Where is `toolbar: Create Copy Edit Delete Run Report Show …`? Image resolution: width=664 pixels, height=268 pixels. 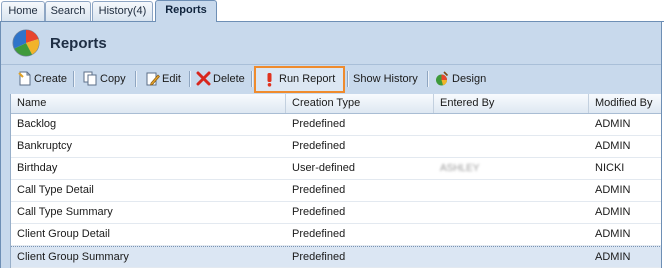 toolbar: Create Copy Edit Delete Run Report Show … is located at coordinates (331, 79).